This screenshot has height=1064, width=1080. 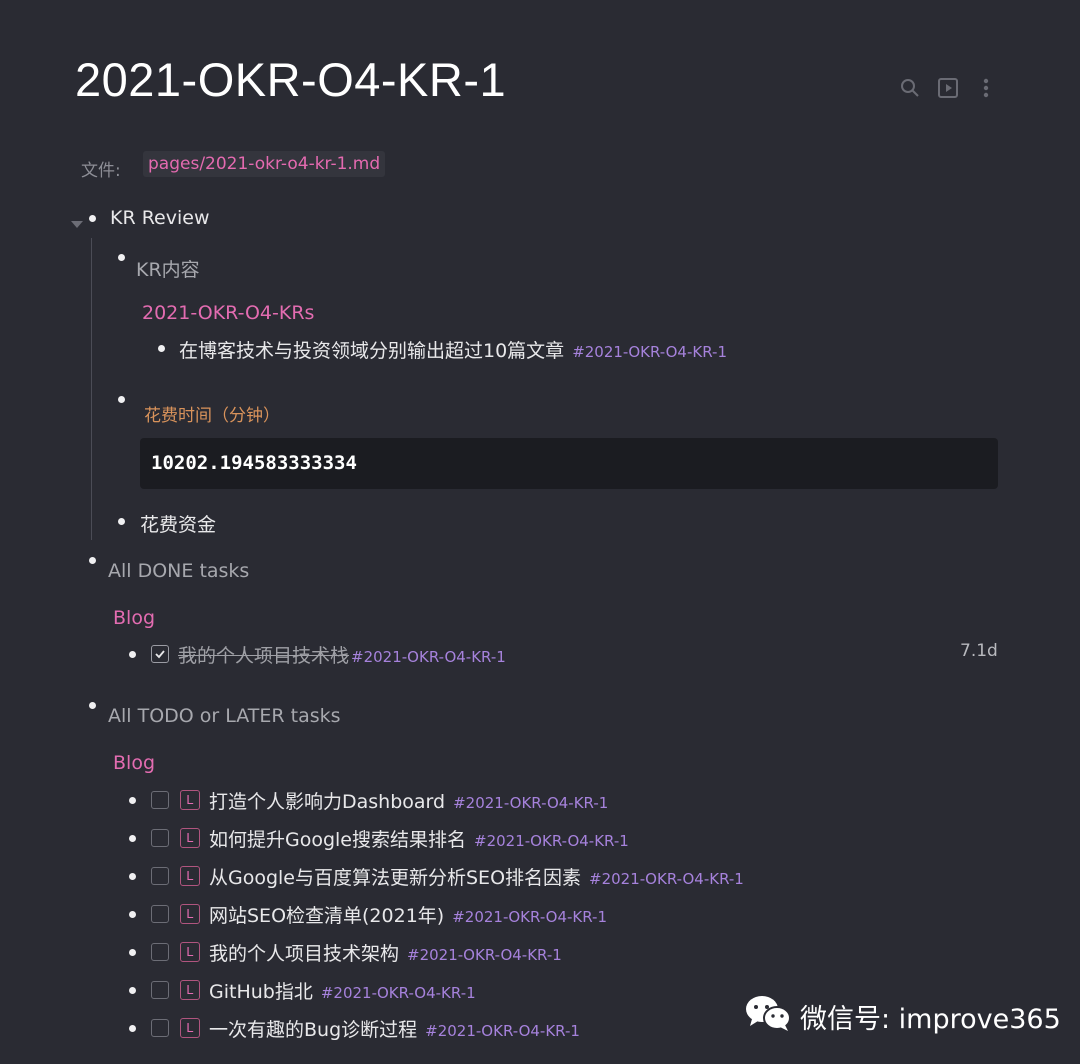 I want to click on time-spent-label: 花费时间（分钟）, so click(x=212, y=416).